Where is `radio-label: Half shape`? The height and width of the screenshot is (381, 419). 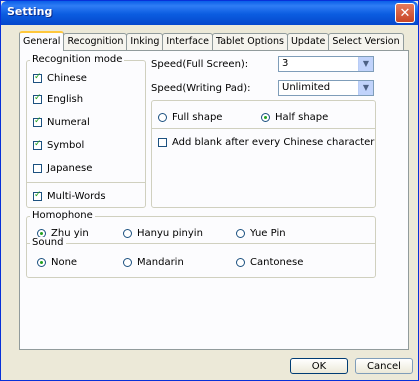
radio-label: Half shape is located at coordinates (302, 117).